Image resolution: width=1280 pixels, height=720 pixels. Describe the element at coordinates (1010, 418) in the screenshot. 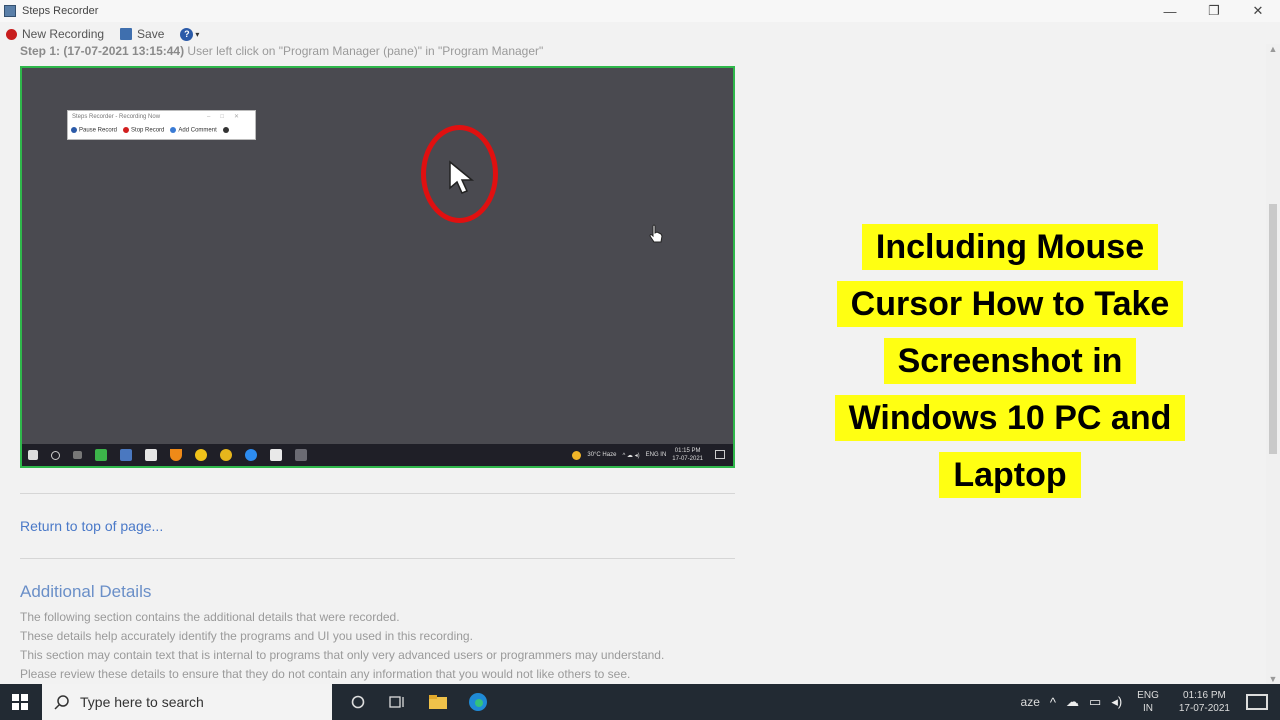

I see `headline-line: Windows 10 PC and` at that location.